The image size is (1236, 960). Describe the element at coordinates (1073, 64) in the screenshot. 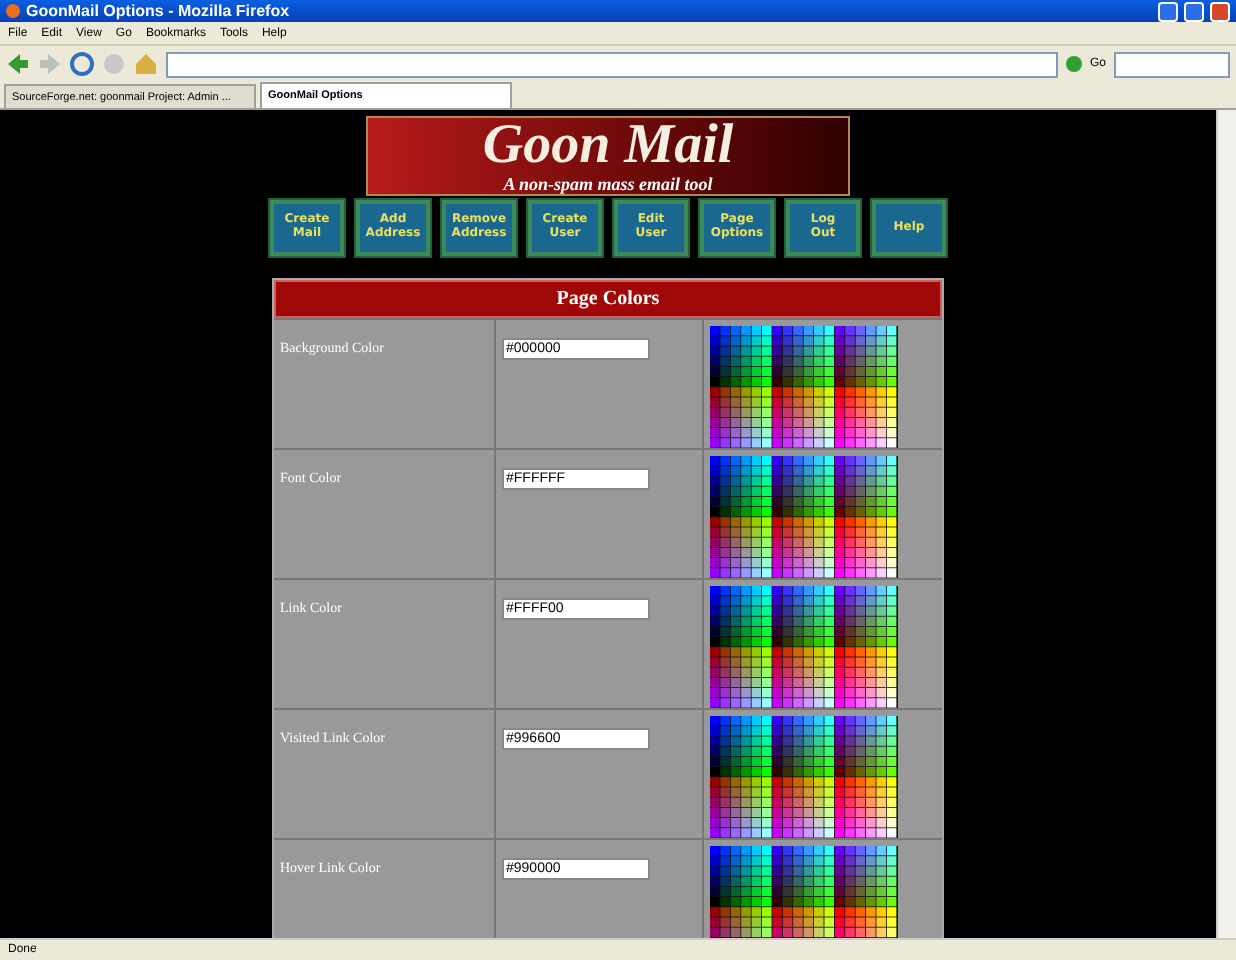

I see `go-icon` at that location.